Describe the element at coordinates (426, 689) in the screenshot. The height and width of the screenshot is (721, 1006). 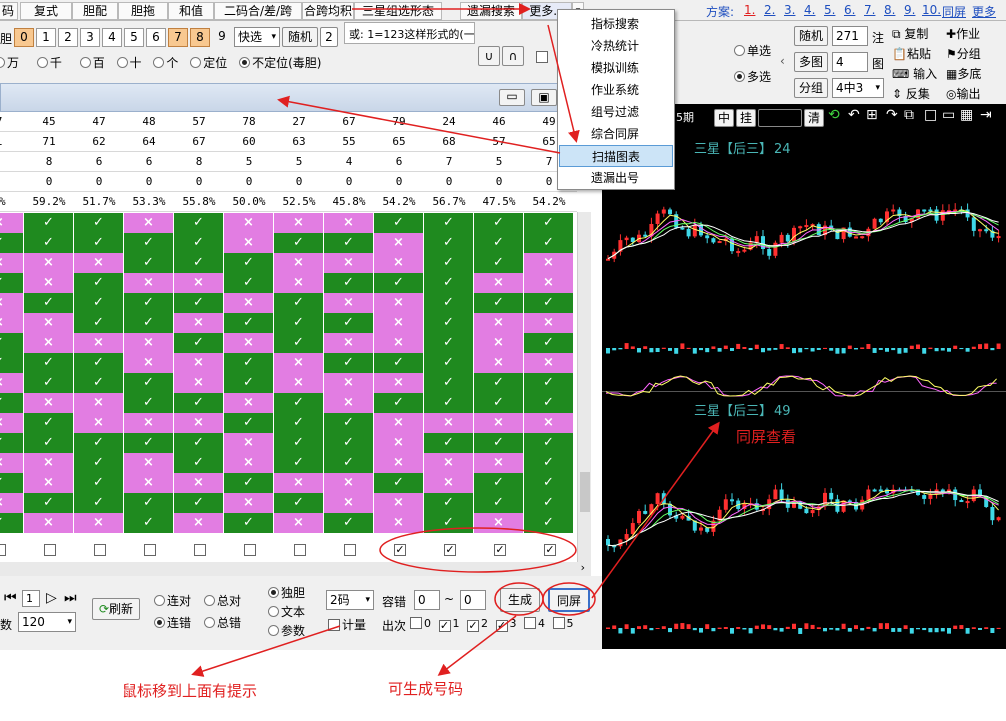
I see `annotation-can-generate: 可生成号码` at that location.